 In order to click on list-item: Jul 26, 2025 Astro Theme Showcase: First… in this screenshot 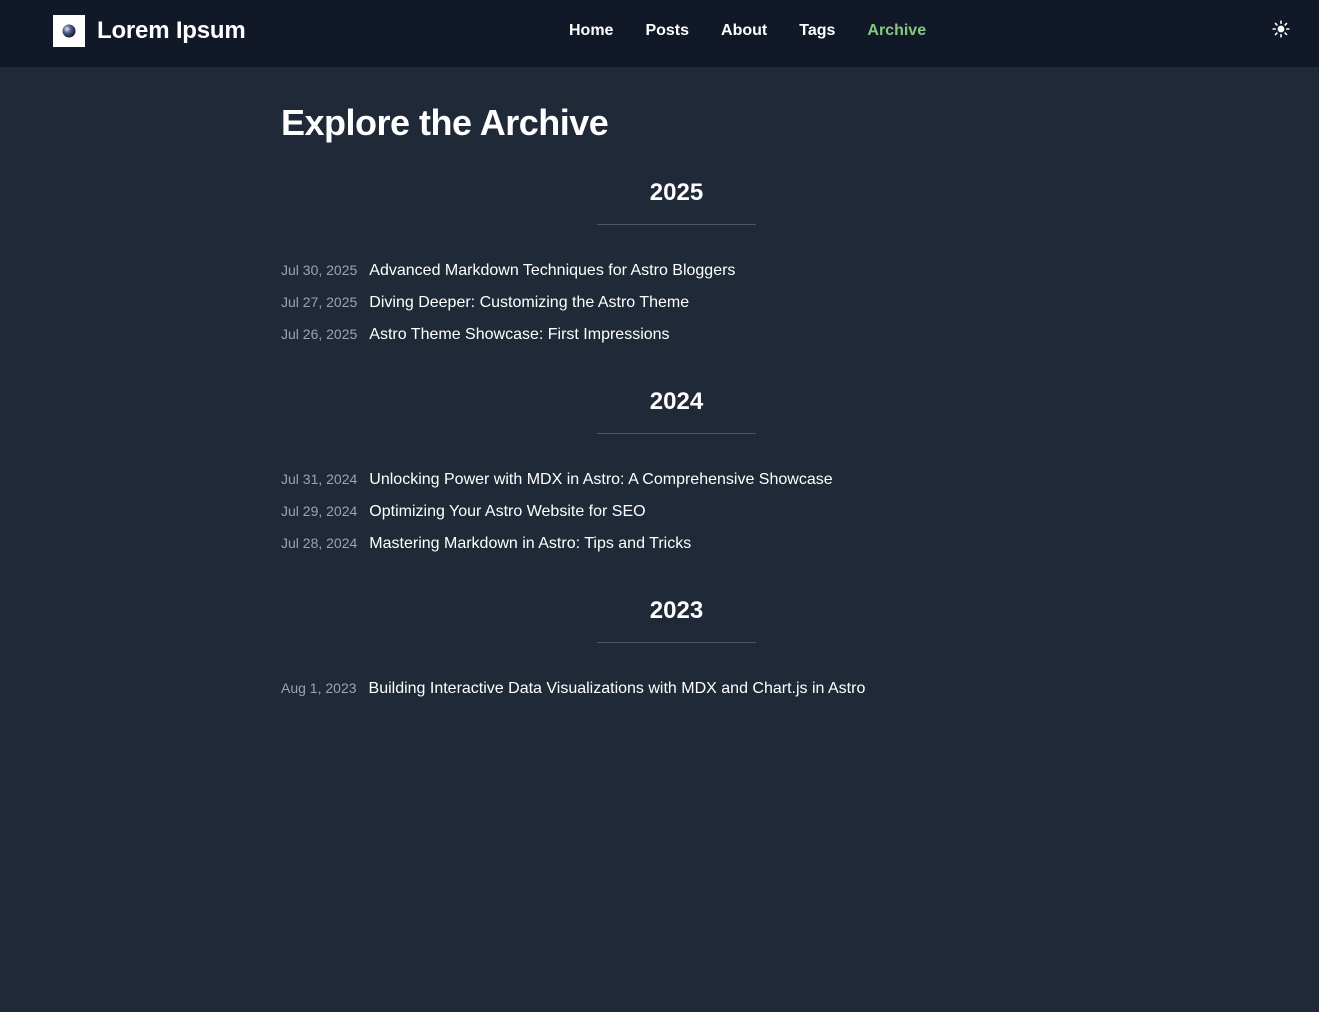, I will do `click(677, 342)`.